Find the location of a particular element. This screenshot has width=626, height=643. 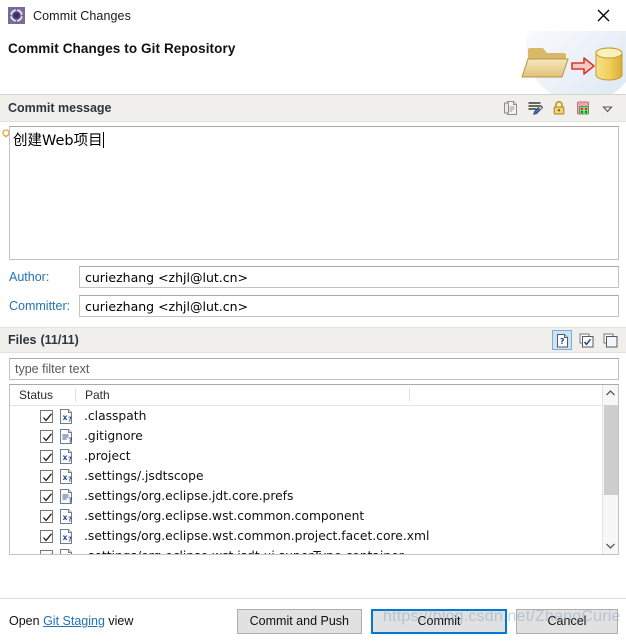

files-scrollbar is located at coordinates (610, 469).